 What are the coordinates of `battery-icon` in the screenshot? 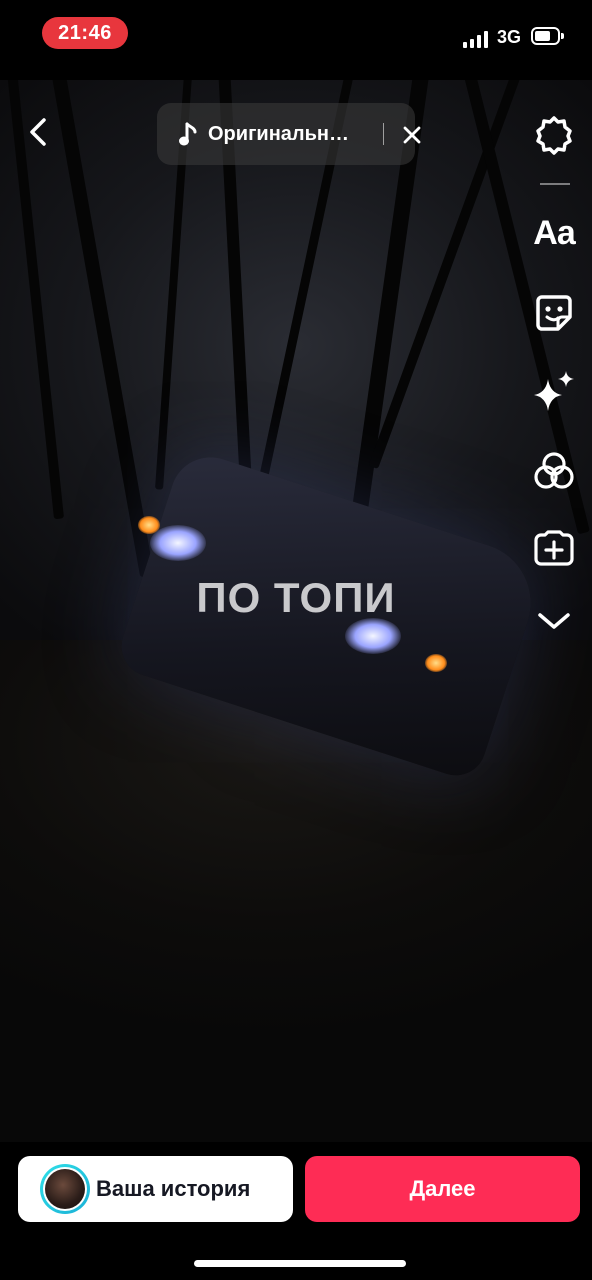 It's located at (547, 36).